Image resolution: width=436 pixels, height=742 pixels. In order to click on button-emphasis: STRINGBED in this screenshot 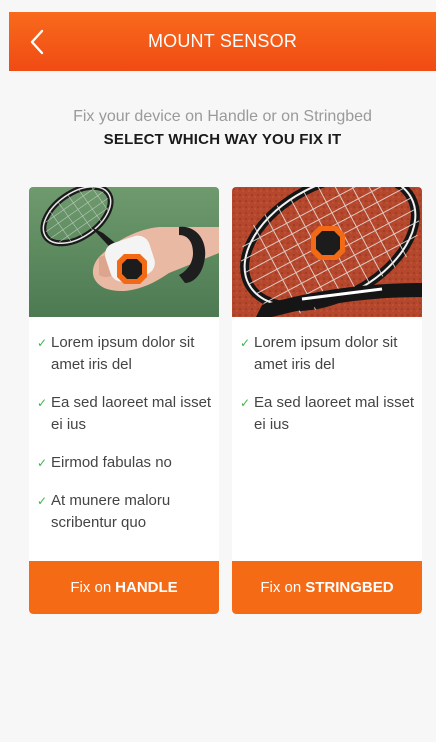, I will do `click(349, 587)`.